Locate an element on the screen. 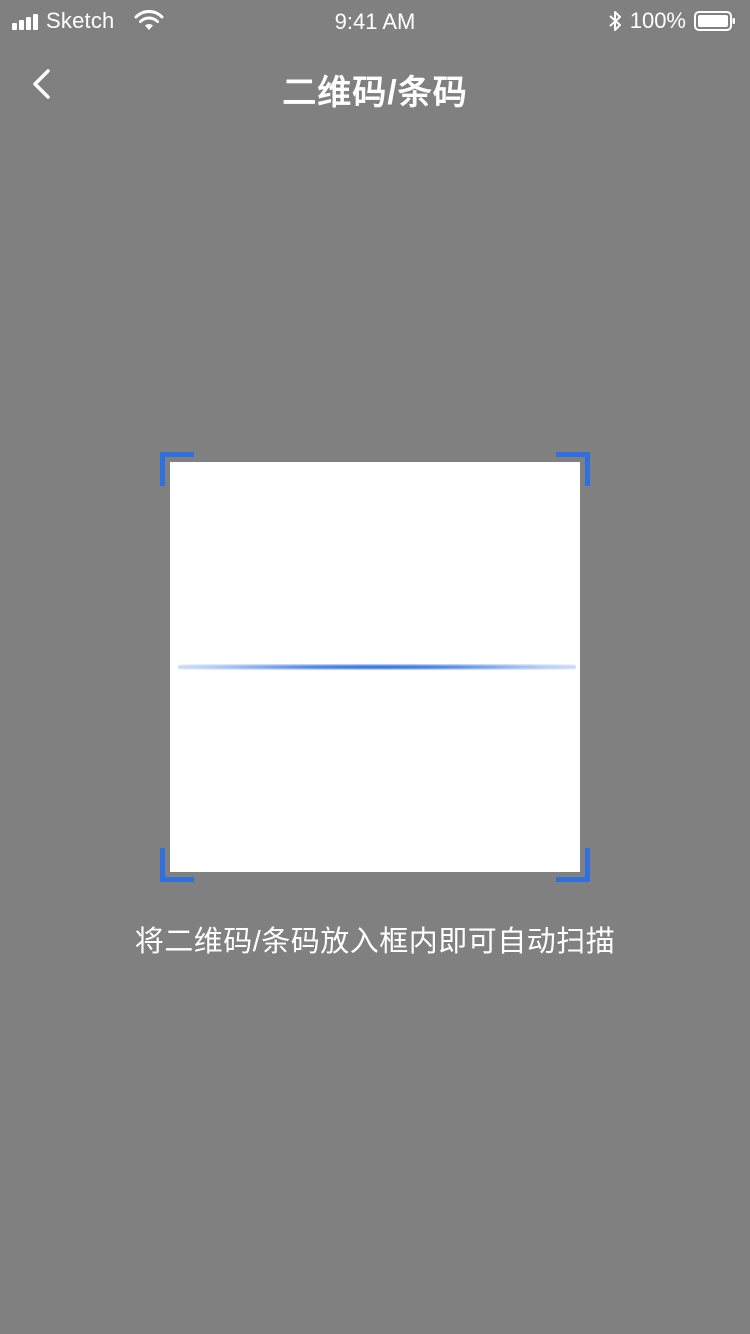 The height and width of the screenshot is (1334, 750). status-bar: Sketch 9:41 AM 100% is located at coordinates (375, 20).